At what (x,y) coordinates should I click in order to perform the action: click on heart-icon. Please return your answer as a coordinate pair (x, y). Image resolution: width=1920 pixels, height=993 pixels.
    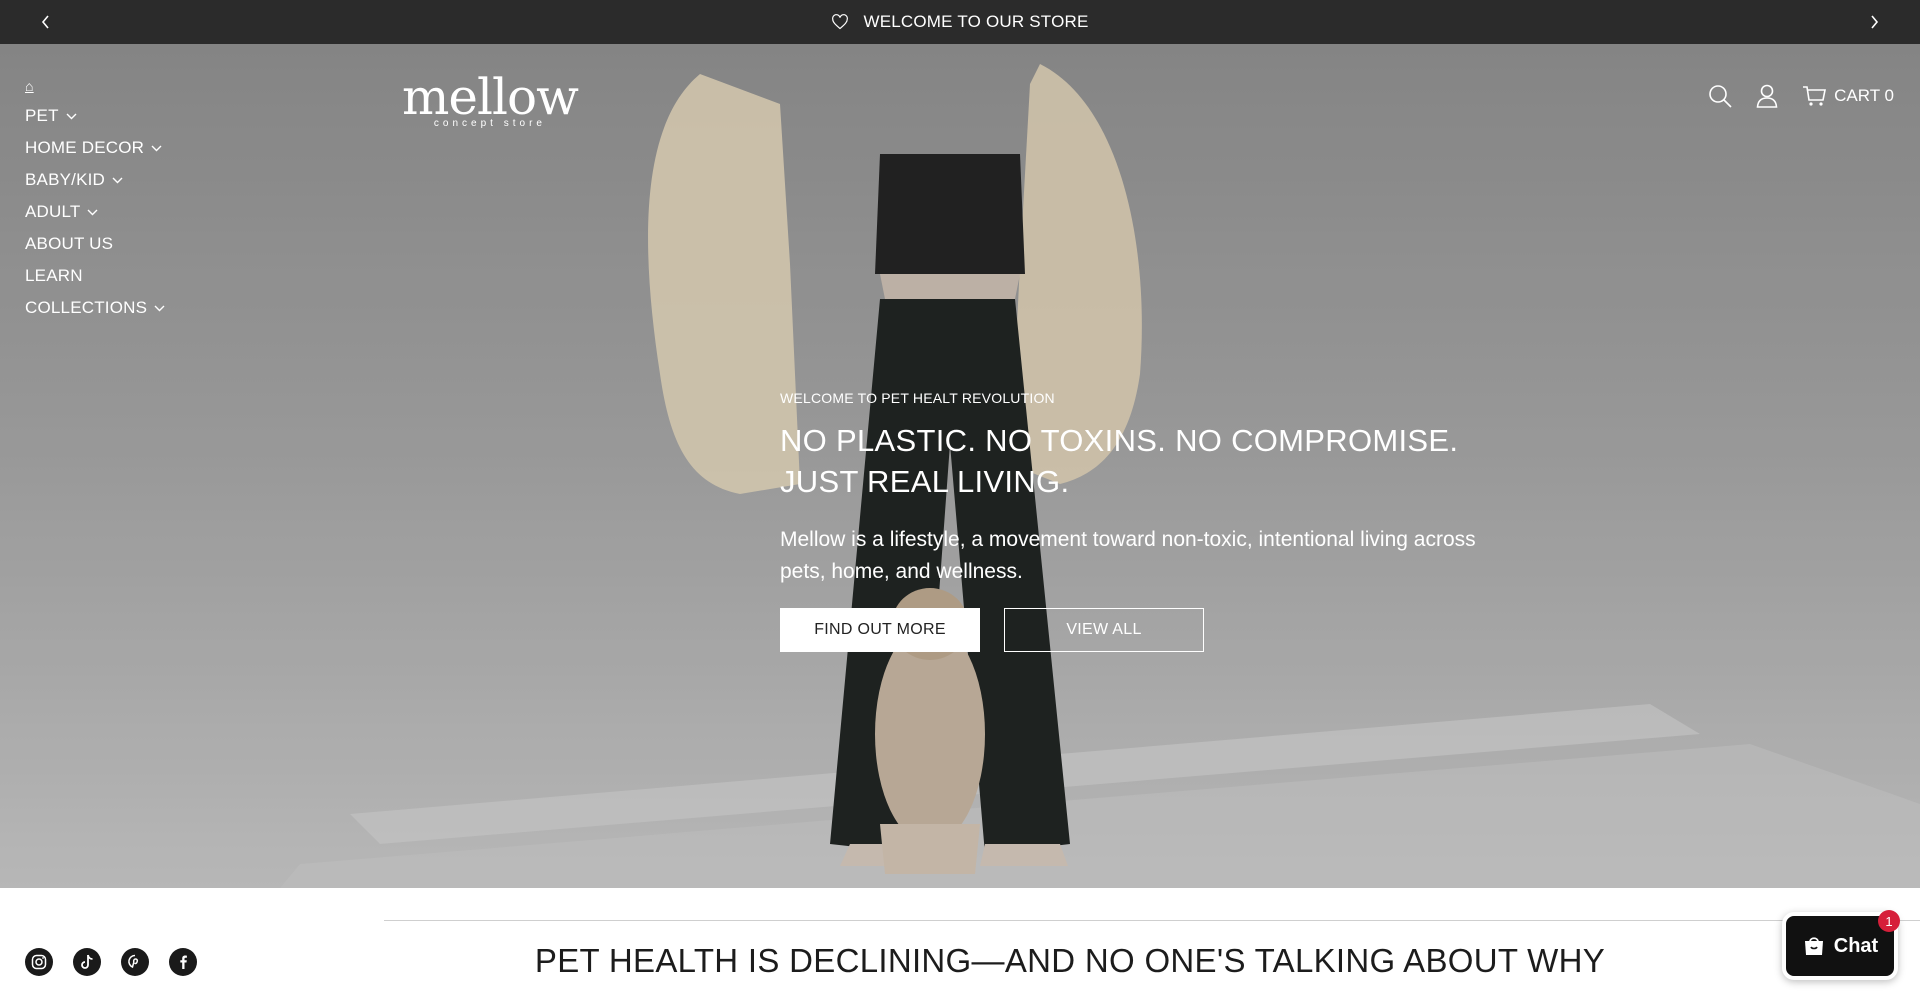
    Looking at the image, I should click on (840, 22).